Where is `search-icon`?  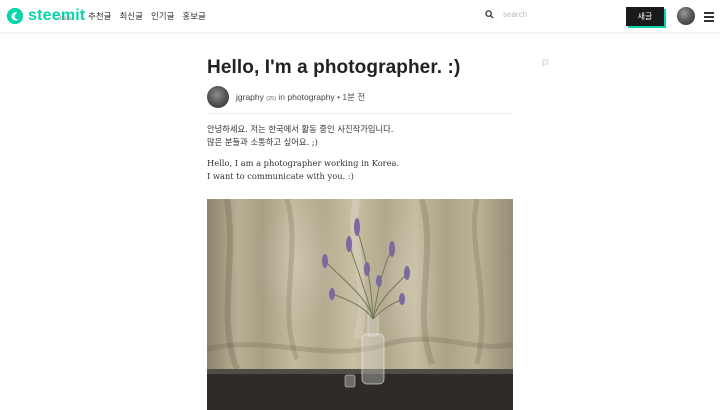 search-icon is located at coordinates (489, 14).